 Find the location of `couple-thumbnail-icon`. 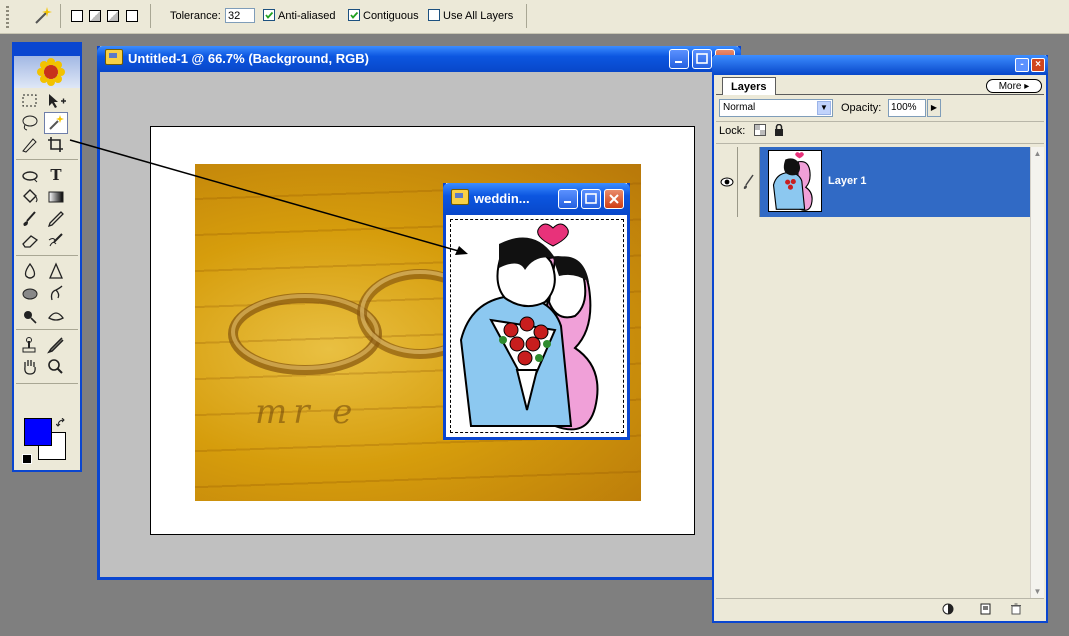

couple-thumbnail-icon is located at coordinates (792, 181).